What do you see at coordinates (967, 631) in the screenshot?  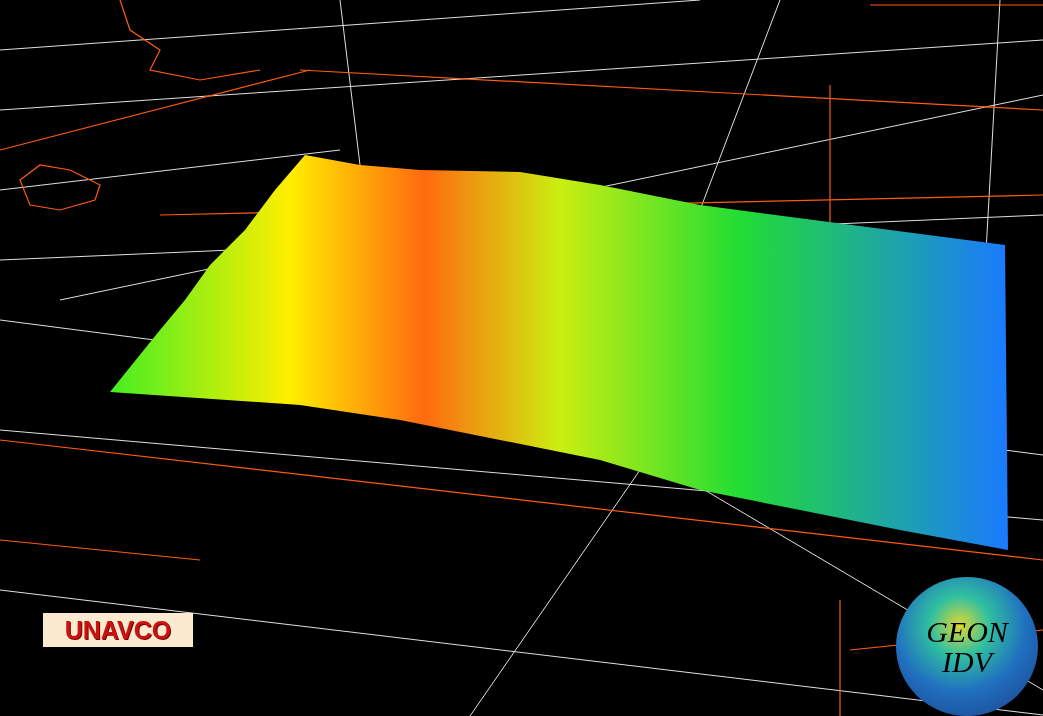 I see `logo-text: GEON` at bounding box center [967, 631].